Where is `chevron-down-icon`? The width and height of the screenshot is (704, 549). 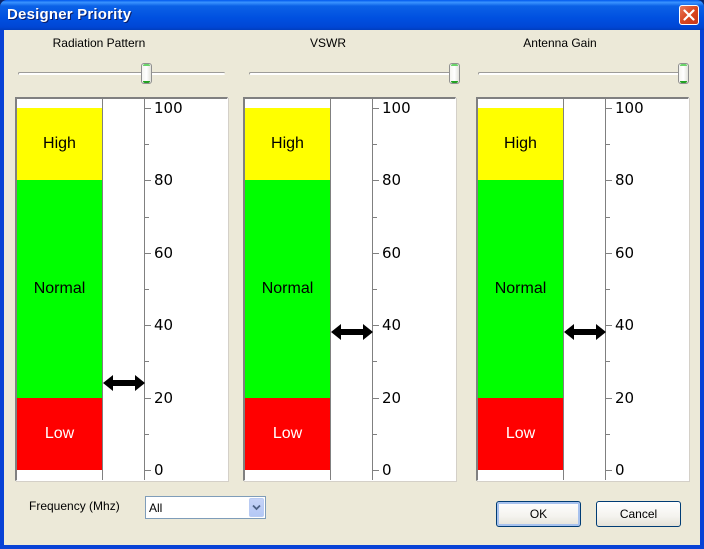 chevron-down-icon is located at coordinates (256, 507).